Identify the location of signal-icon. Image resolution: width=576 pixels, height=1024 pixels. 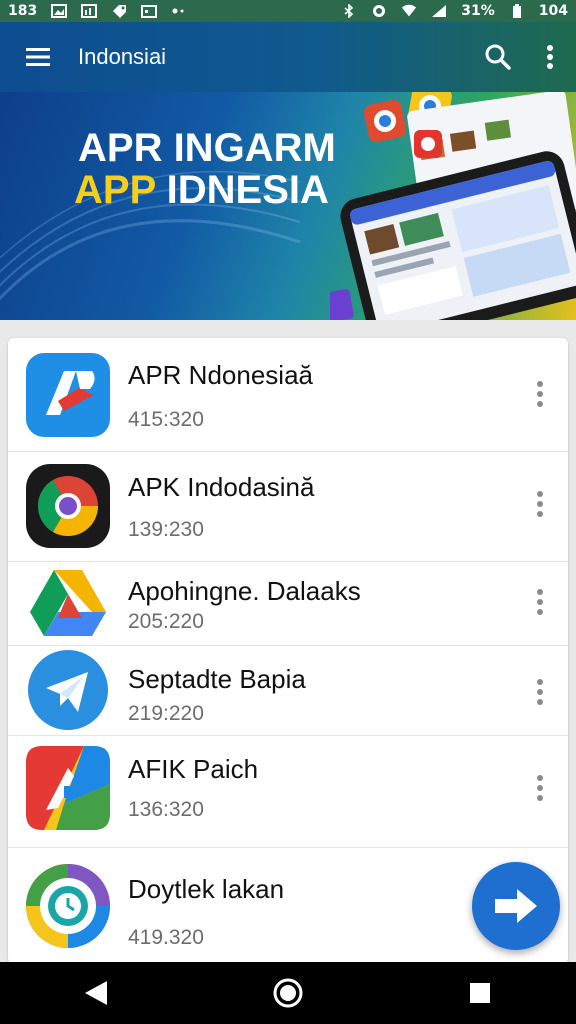
(439, 11).